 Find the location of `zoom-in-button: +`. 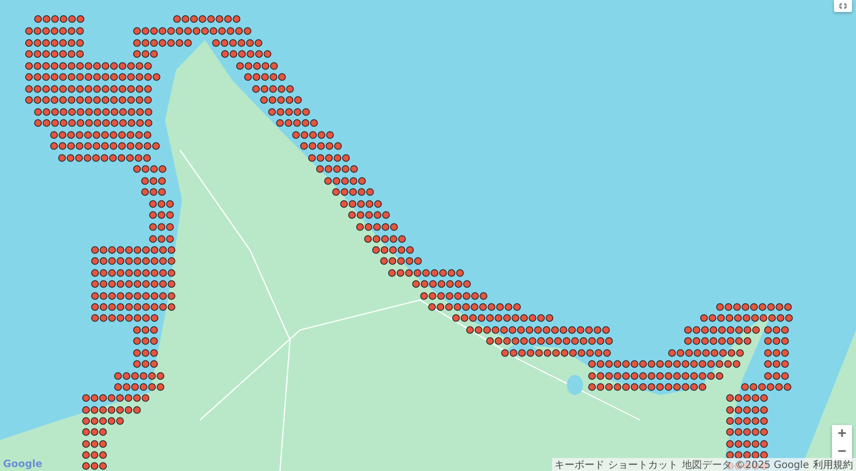

zoom-in-button: + is located at coordinates (842, 434).